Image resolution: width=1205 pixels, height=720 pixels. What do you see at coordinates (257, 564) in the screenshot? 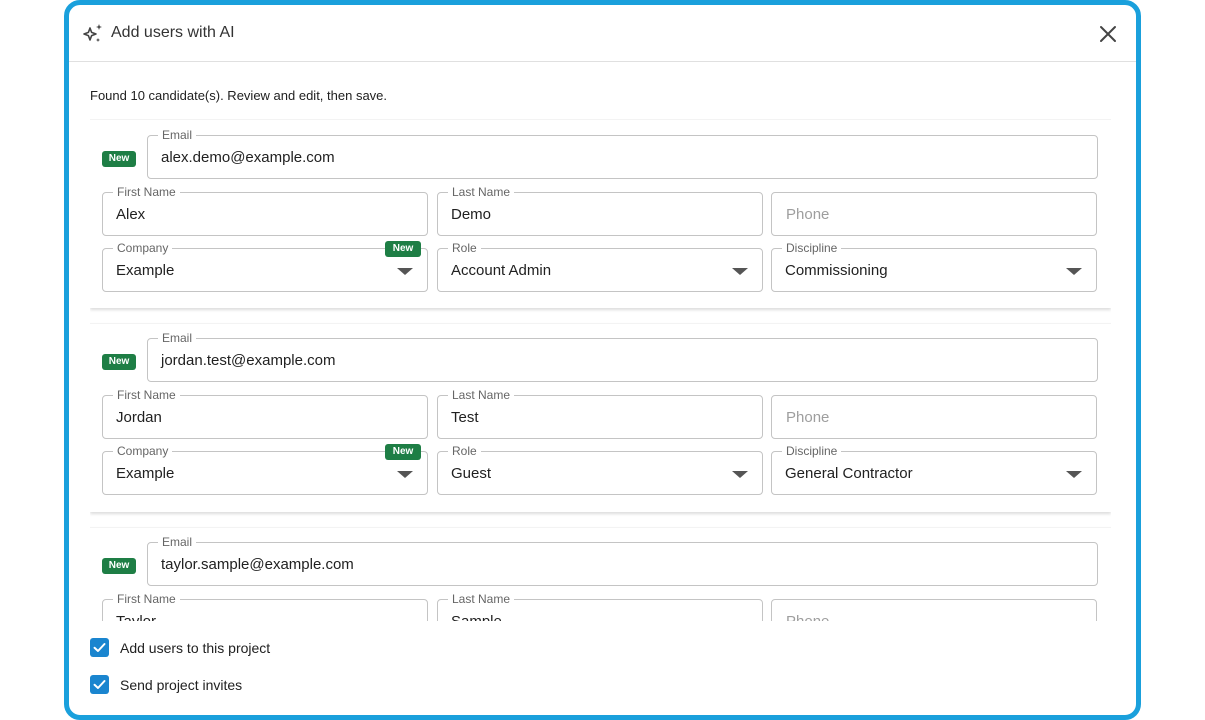
I see `email-value: taylor.sample@example.com` at bounding box center [257, 564].